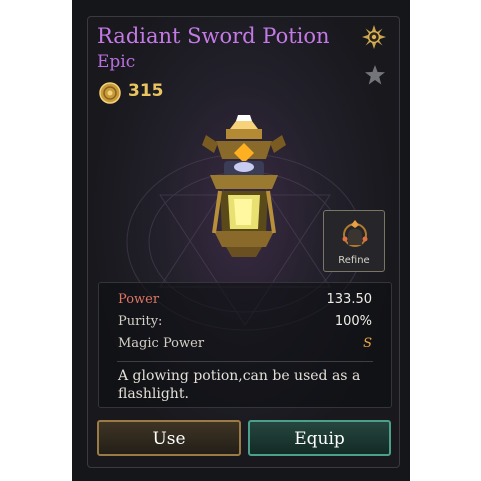  Describe the element at coordinates (213, 36) in the screenshot. I see `item-name: Radiant Sword Potion` at that location.